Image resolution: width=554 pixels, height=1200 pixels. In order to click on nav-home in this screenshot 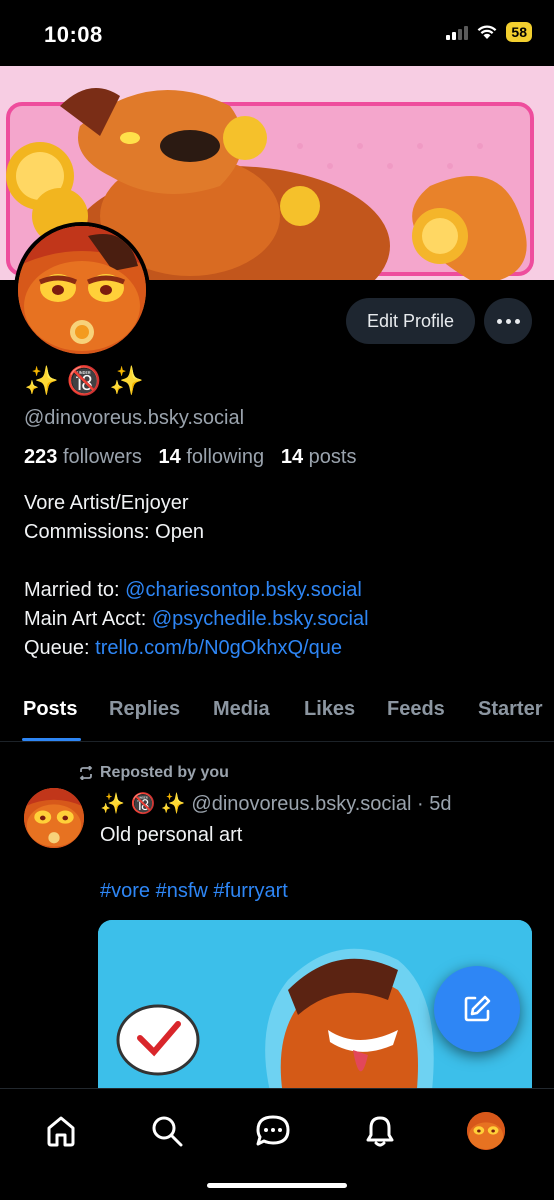, I will do `click(61, 1131)`.